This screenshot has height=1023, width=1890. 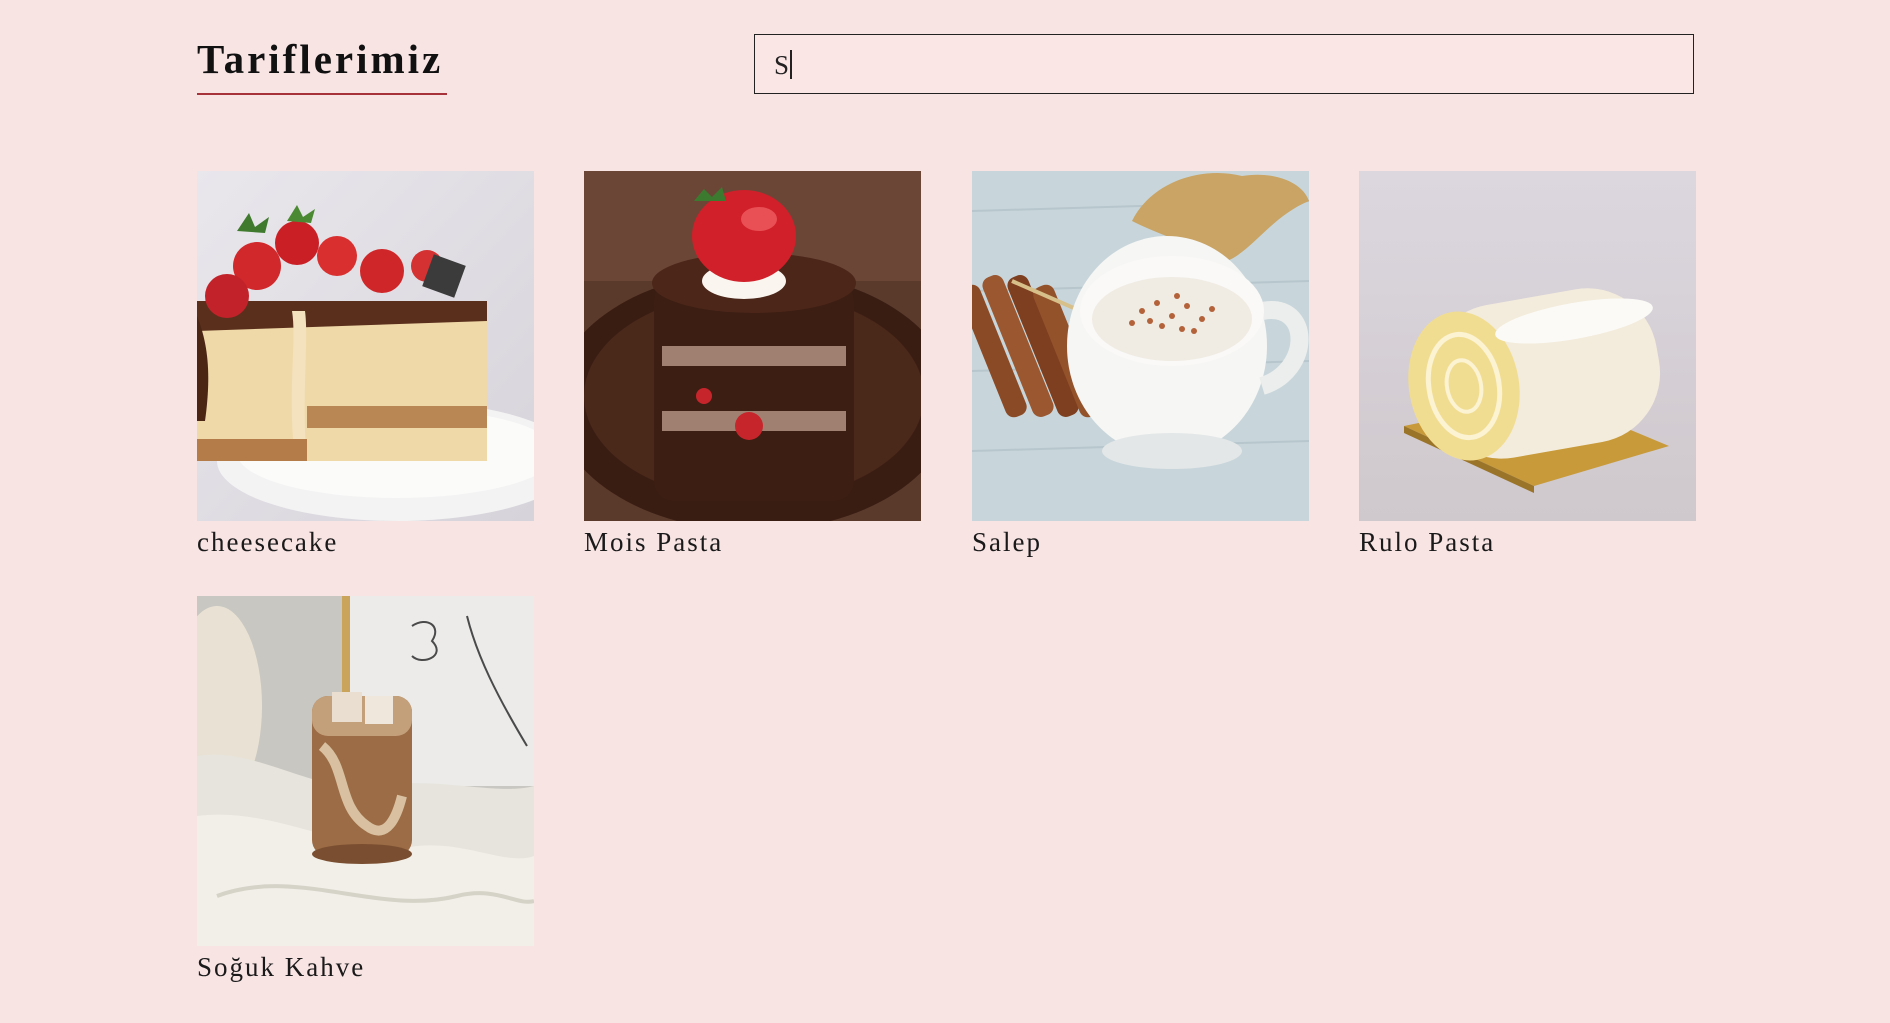 I want to click on recipe-label: Soğuk Kahve, so click(x=281, y=967).